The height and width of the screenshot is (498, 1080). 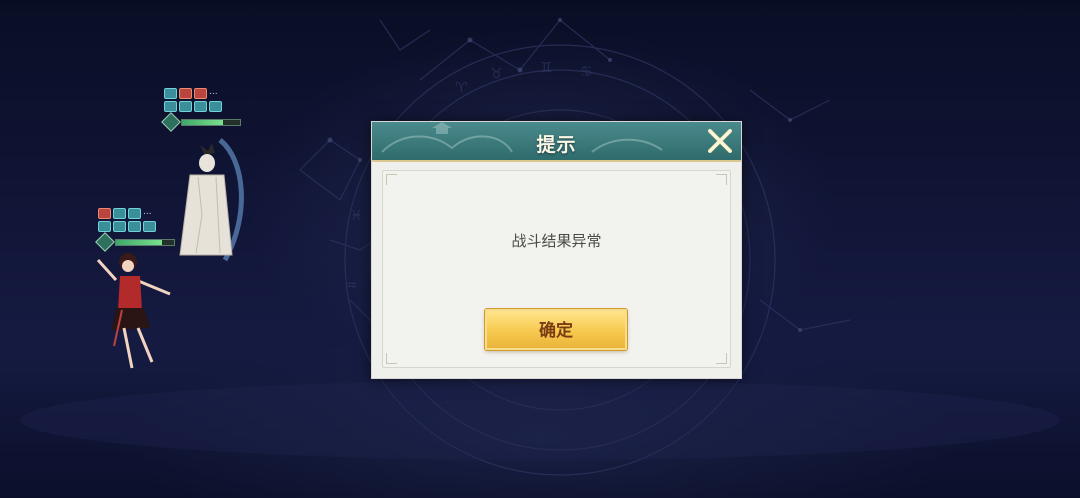 What do you see at coordinates (556, 145) in the screenshot?
I see `dialog-title: 提示` at bounding box center [556, 145].